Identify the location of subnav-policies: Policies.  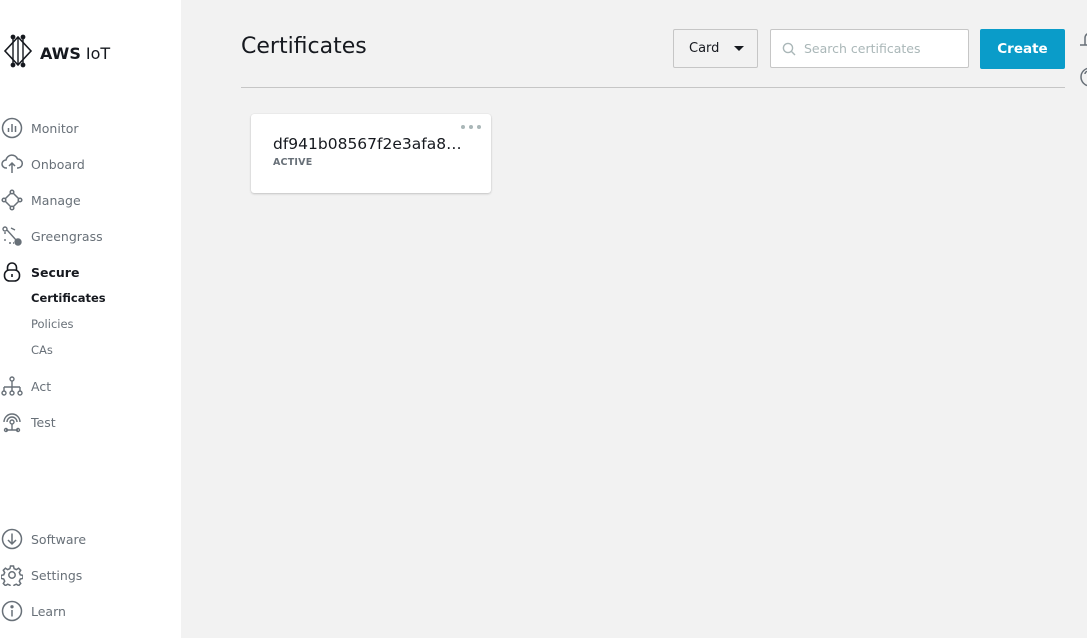
(52, 324).